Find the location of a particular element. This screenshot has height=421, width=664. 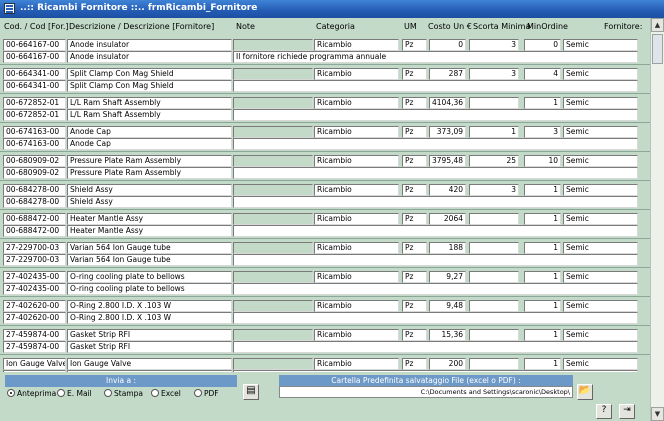

descrizione-field: L/L Ram Shaft Assembly is located at coordinates (149, 103).